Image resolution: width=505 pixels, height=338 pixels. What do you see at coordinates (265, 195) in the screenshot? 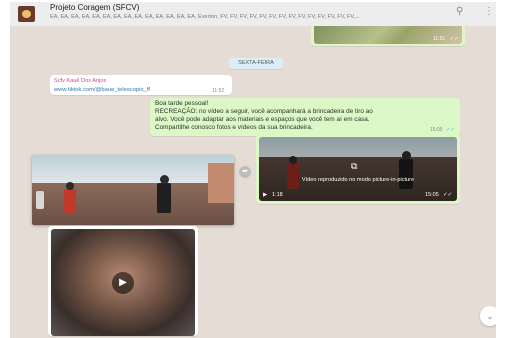
I see `video-camera-icon: ▶` at bounding box center [265, 195].